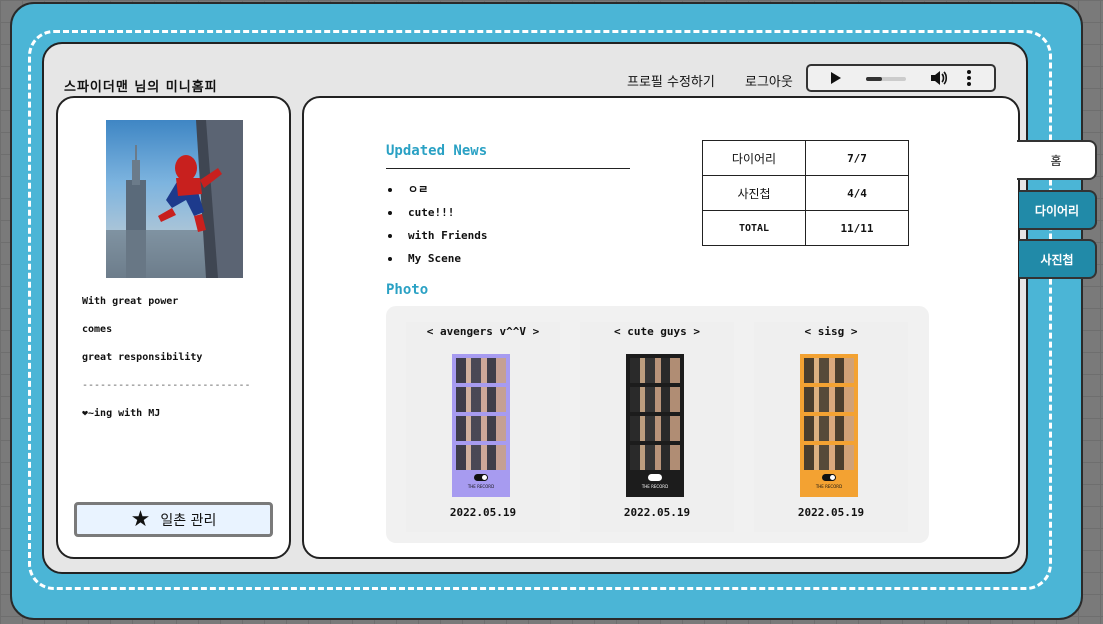 The image size is (1103, 624). Describe the element at coordinates (1058, 259) in the screenshot. I see `tab-photo-album: 사진첩` at that location.